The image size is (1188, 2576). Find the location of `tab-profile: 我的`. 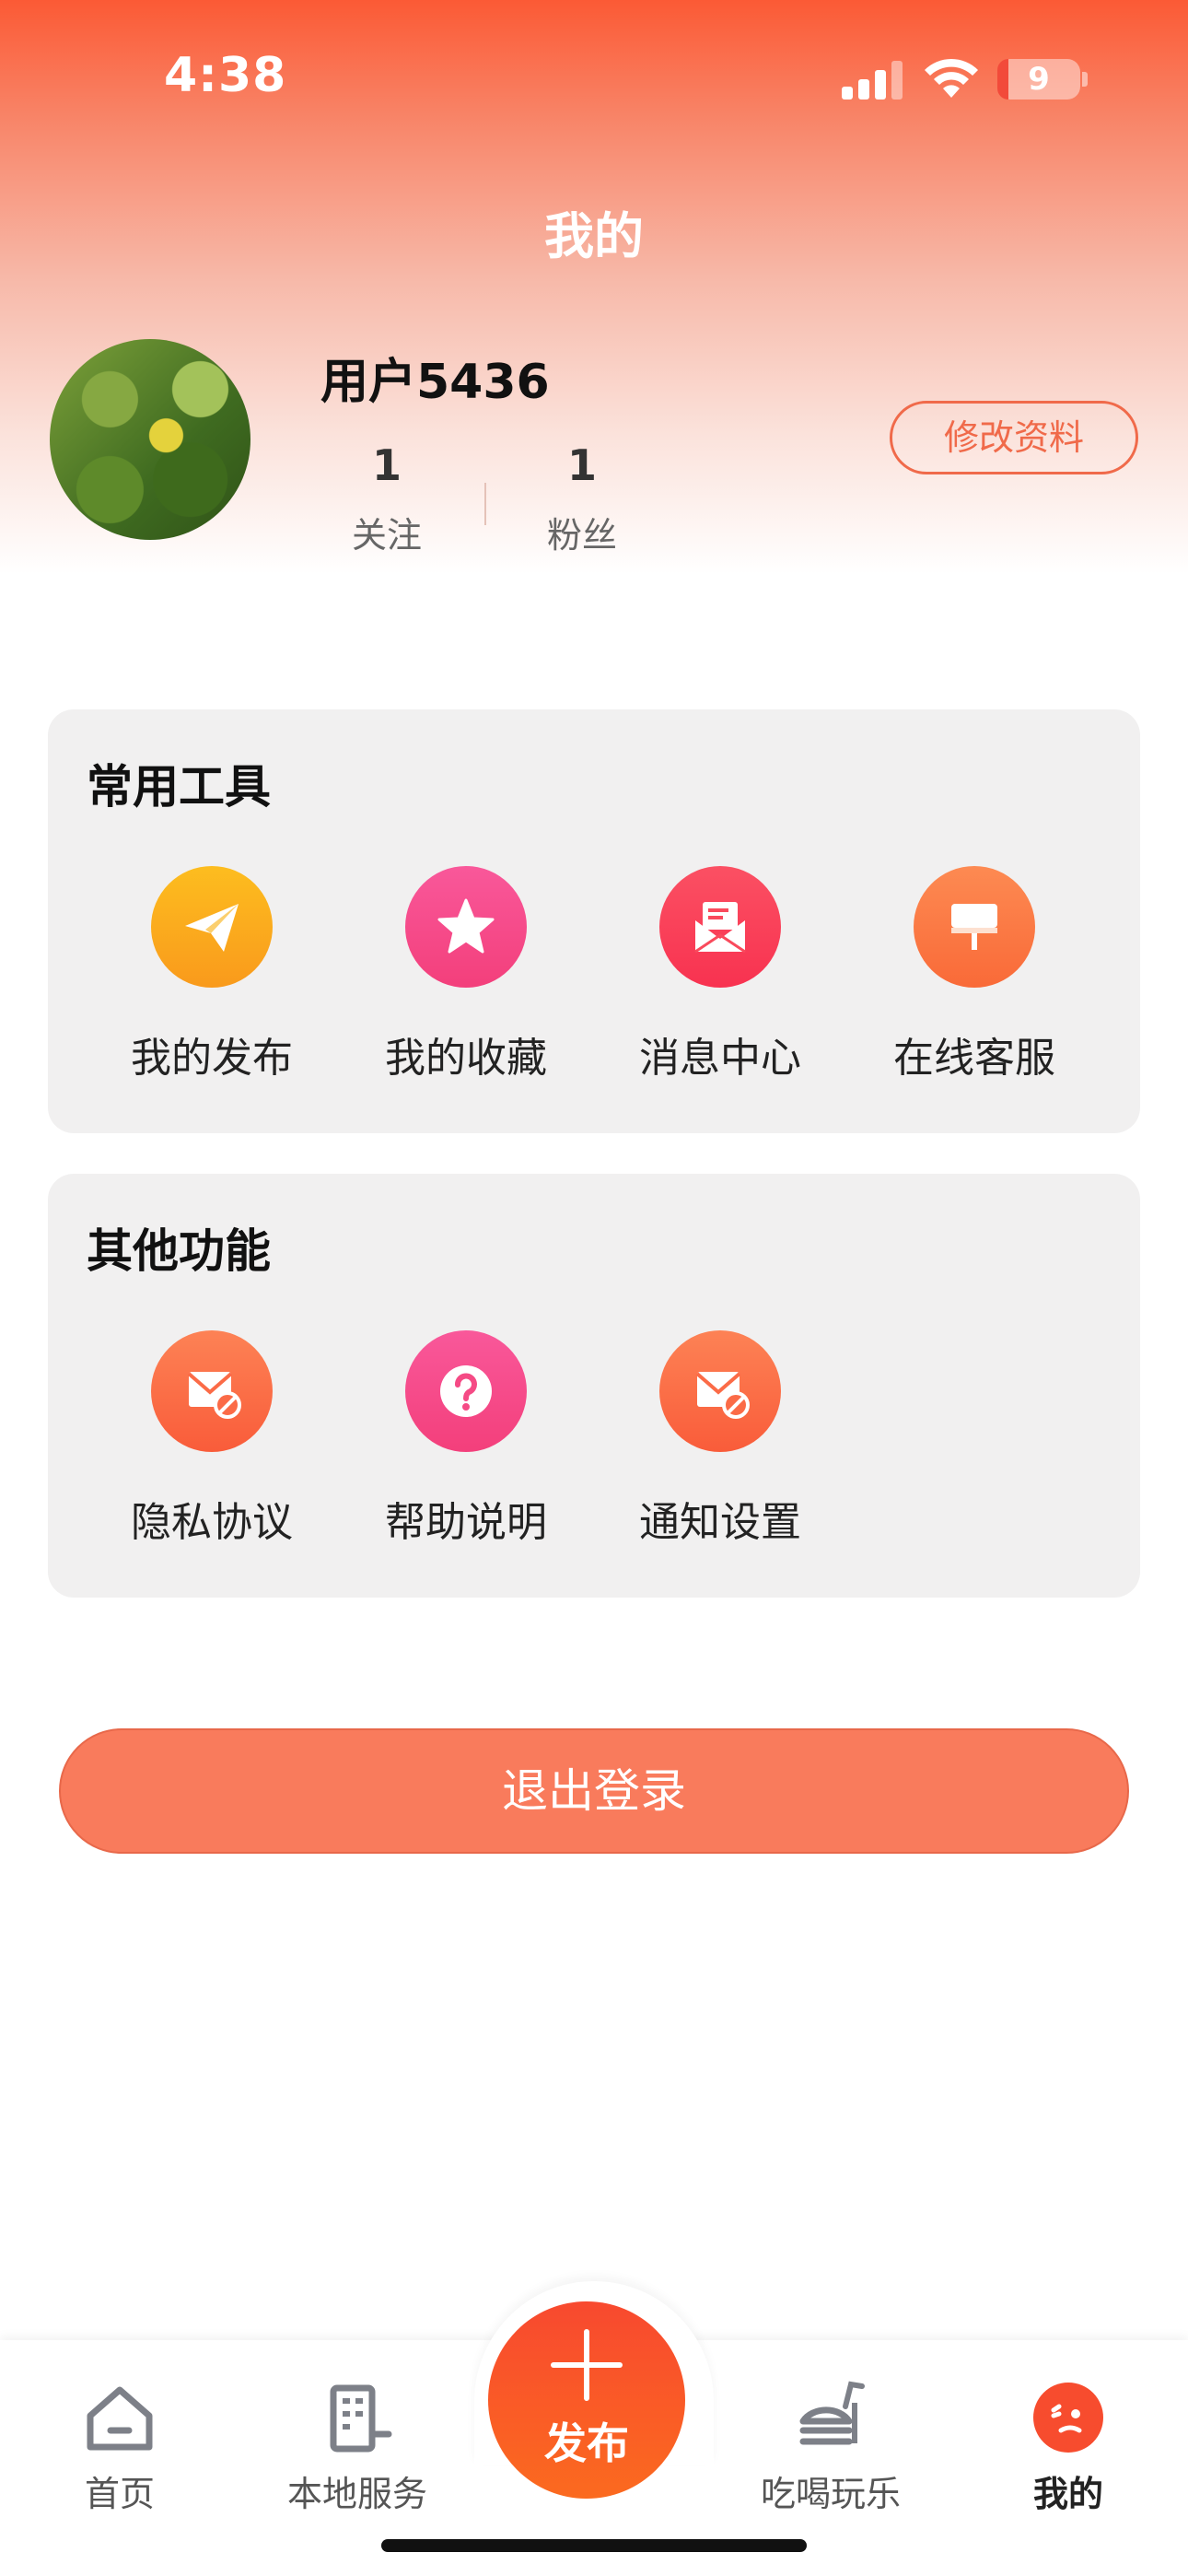

tab-profile: 我的 is located at coordinates (1068, 2447).